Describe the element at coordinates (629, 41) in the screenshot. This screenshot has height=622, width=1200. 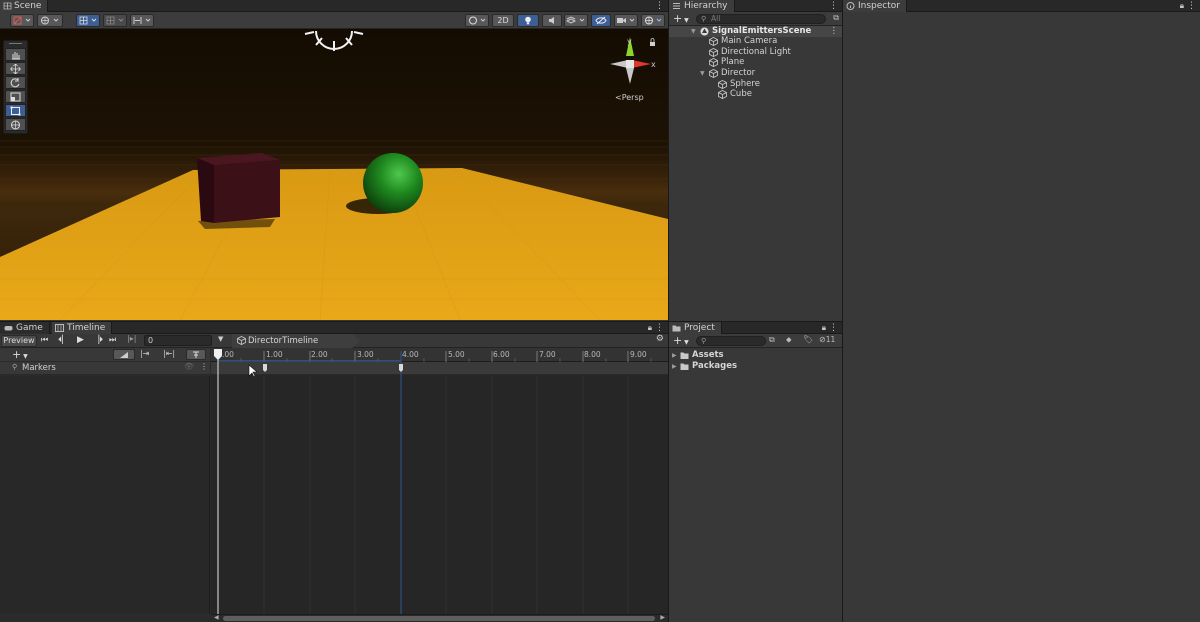
I see `gizmo-y-label: y` at that location.